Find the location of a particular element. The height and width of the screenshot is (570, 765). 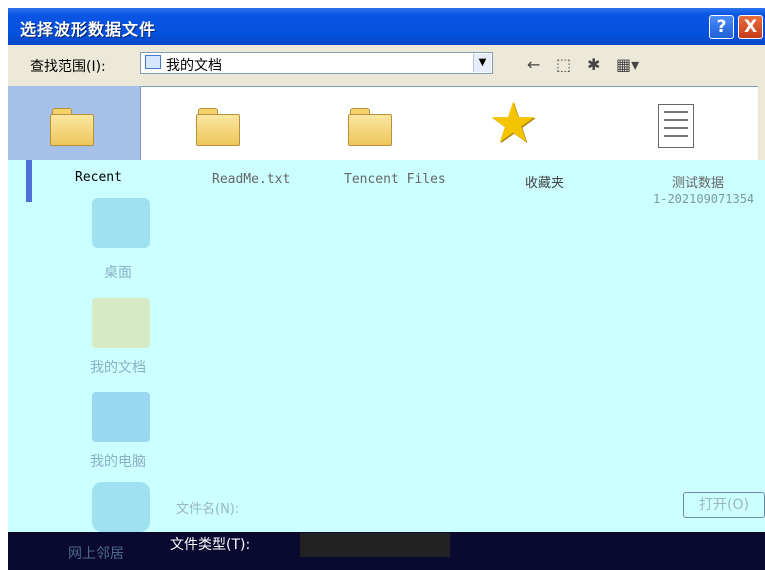

lookin-value: 我的文档 is located at coordinates (194, 66).